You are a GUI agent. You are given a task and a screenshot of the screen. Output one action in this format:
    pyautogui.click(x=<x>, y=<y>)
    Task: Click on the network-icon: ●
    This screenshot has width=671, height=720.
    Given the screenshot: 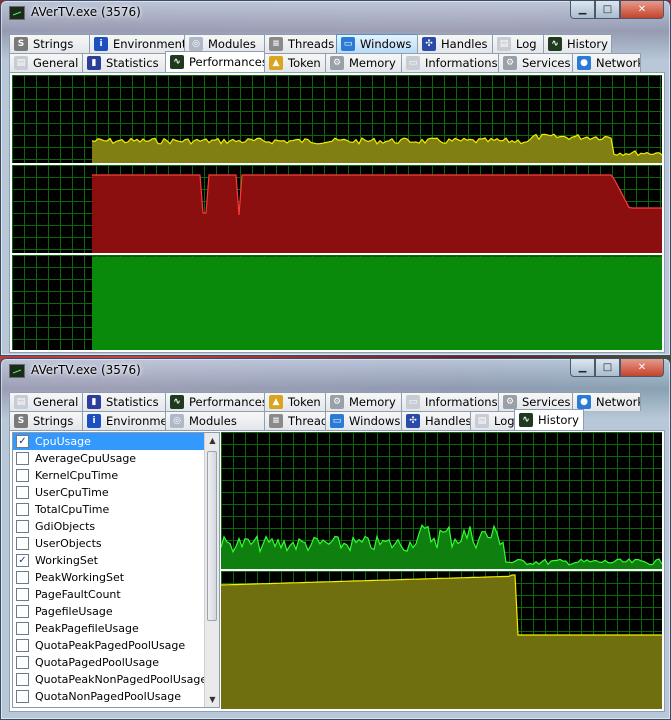 What is the action you would take?
    pyautogui.click(x=584, y=402)
    